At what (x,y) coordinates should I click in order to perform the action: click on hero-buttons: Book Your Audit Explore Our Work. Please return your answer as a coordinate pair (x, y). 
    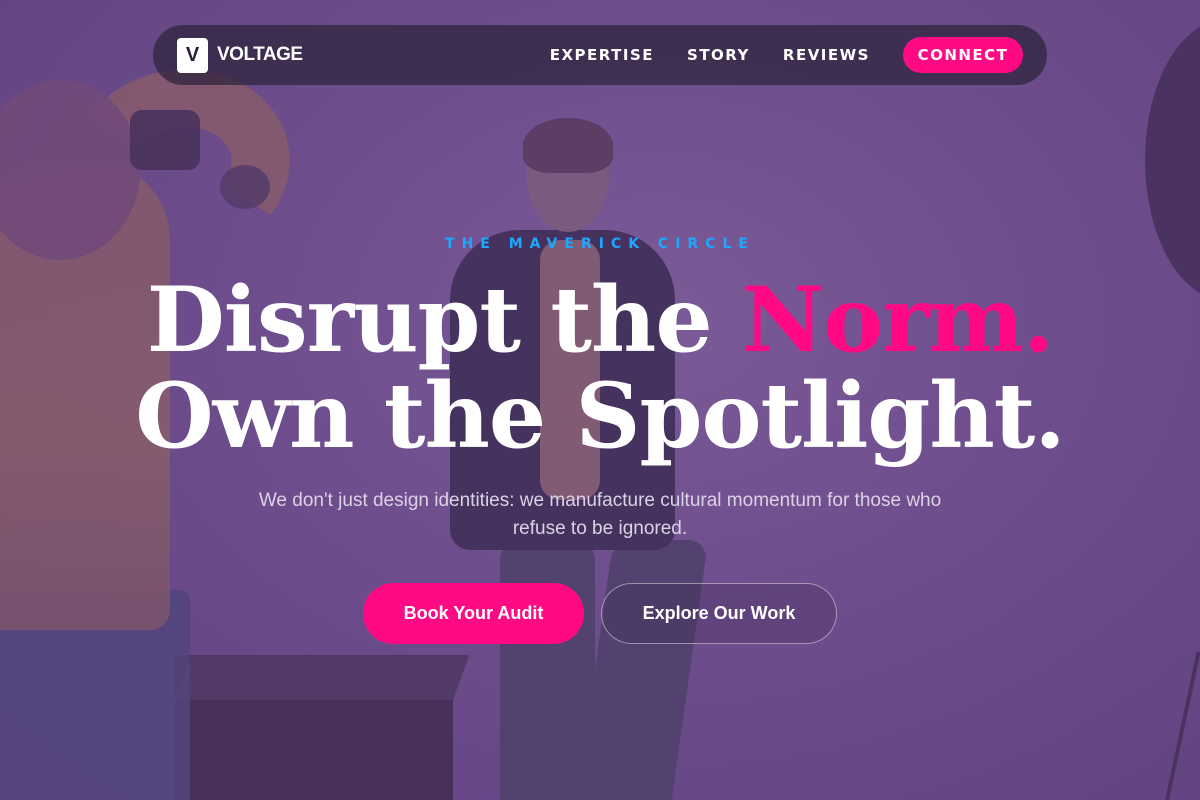
    Looking at the image, I should click on (600, 613).